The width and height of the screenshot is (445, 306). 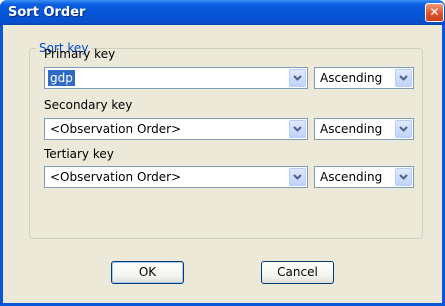 I want to click on primary-key-field-select: gdp, so click(x=176, y=78).